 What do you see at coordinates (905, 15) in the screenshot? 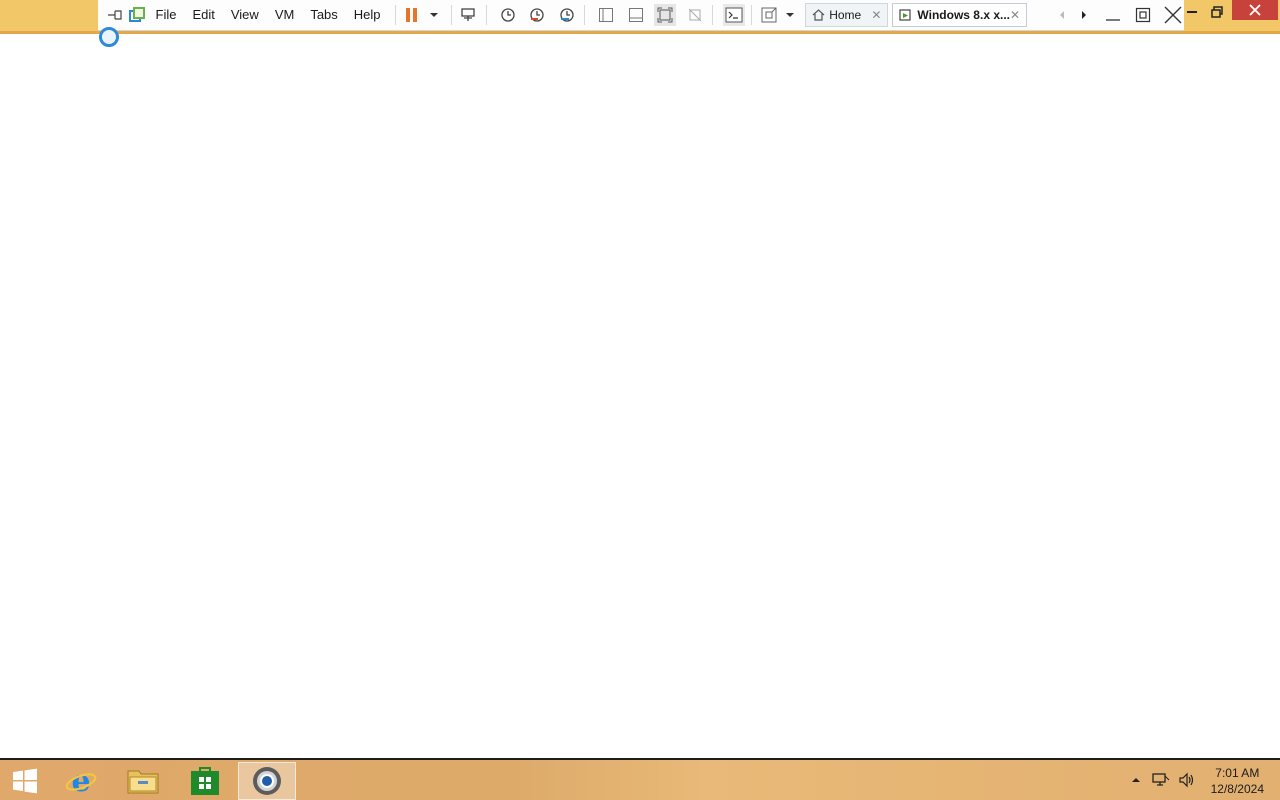
I see `vm-icon` at bounding box center [905, 15].